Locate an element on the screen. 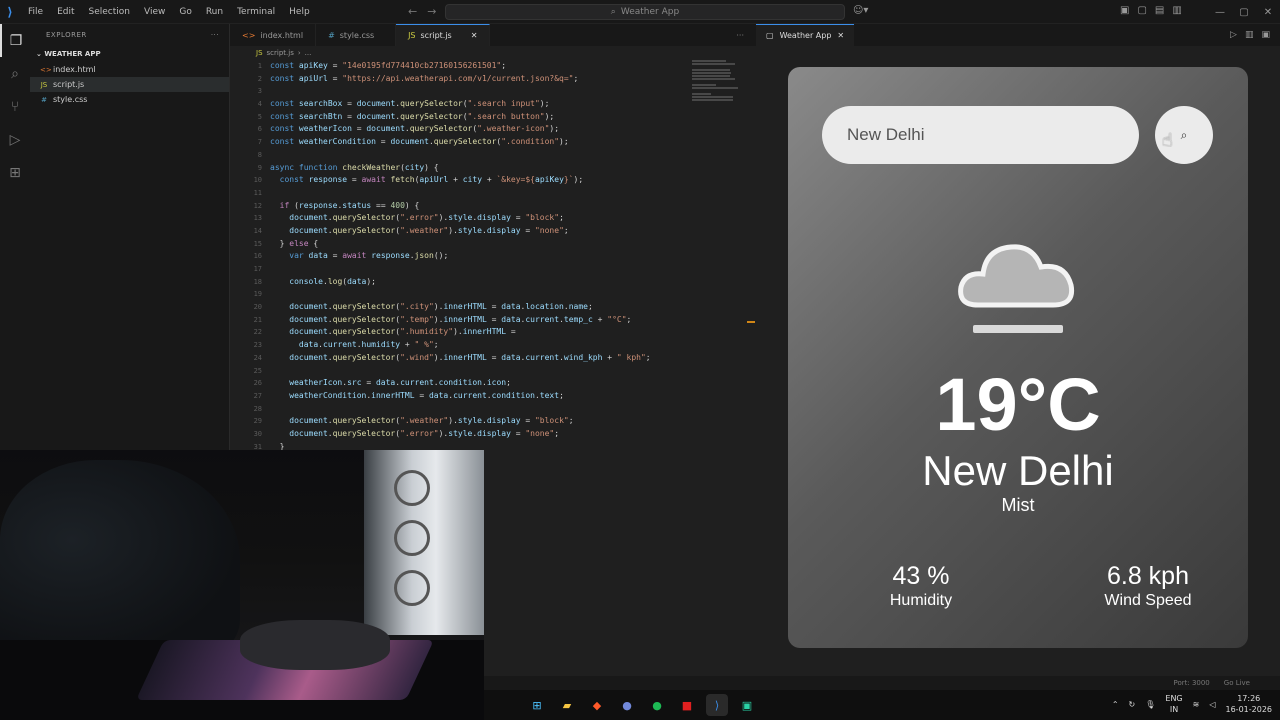  status-bar: Port: 3000 Go Live is located at coordinates (882, 683).